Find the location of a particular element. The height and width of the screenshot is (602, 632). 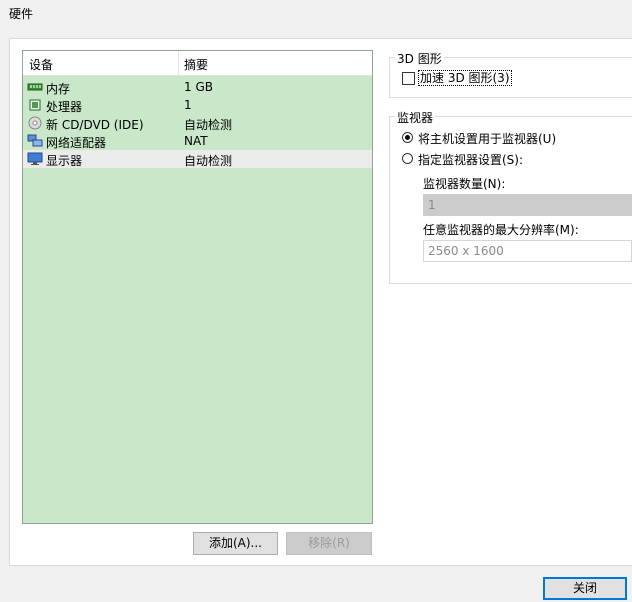

close-button: 关闭 is located at coordinates (585, 588).